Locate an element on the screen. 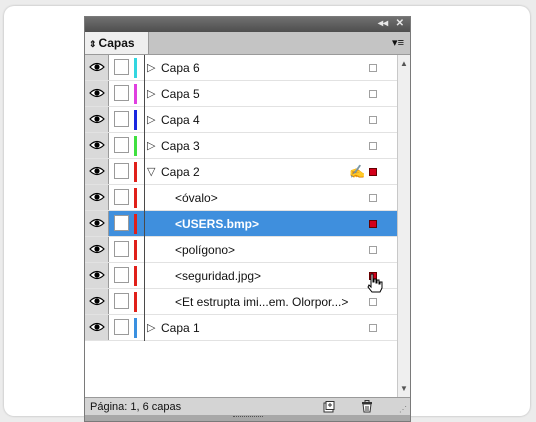 The height and width of the screenshot is (422, 536). trash-icon is located at coordinates (367, 408).